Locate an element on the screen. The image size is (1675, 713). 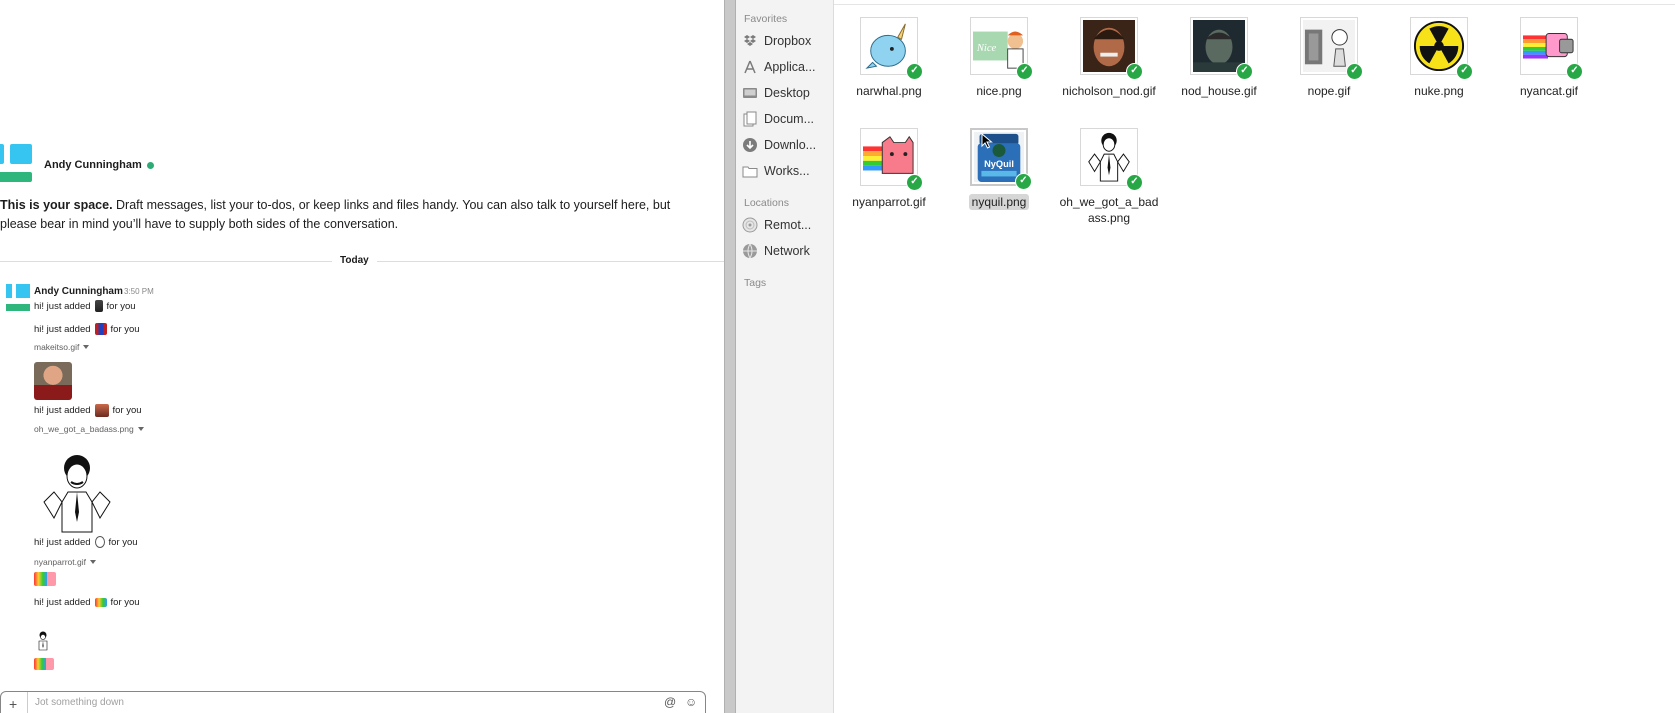
mention-icon: @ is located at coordinates (670, 702).